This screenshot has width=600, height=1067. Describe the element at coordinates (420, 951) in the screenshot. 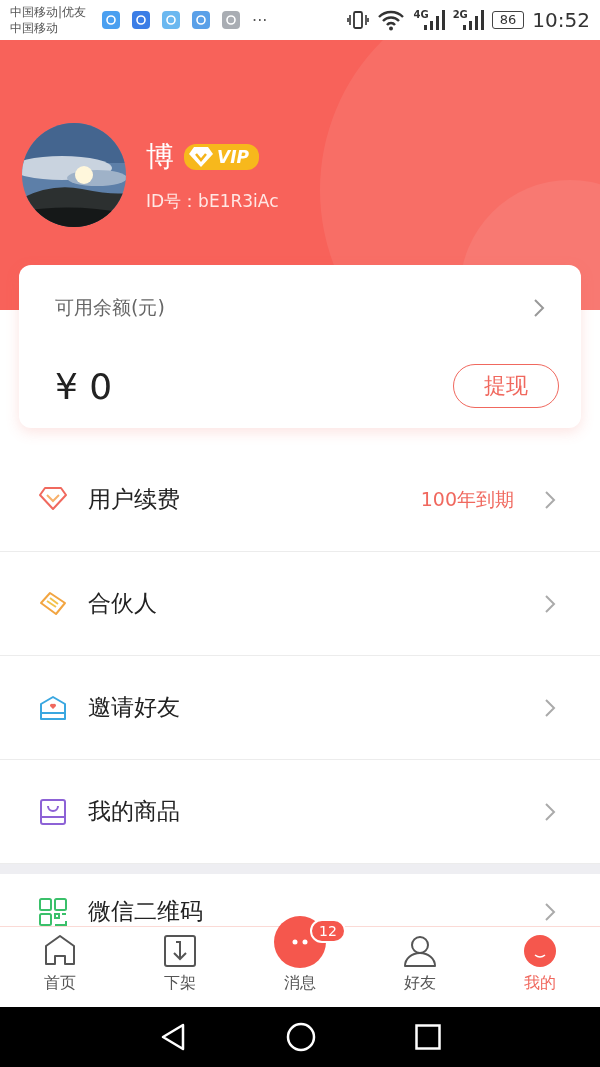

I see `person-icon` at that location.